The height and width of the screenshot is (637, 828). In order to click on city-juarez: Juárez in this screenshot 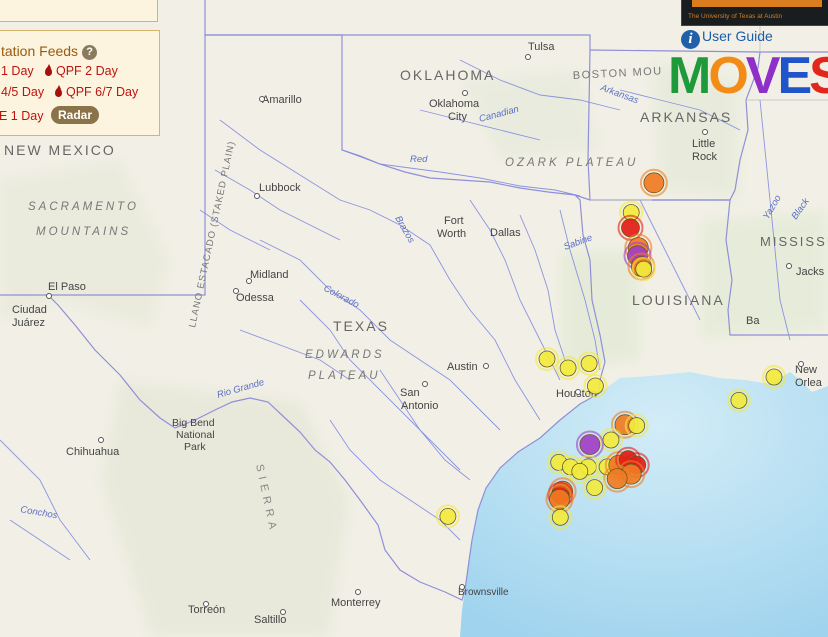, I will do `click(28, 323)`.